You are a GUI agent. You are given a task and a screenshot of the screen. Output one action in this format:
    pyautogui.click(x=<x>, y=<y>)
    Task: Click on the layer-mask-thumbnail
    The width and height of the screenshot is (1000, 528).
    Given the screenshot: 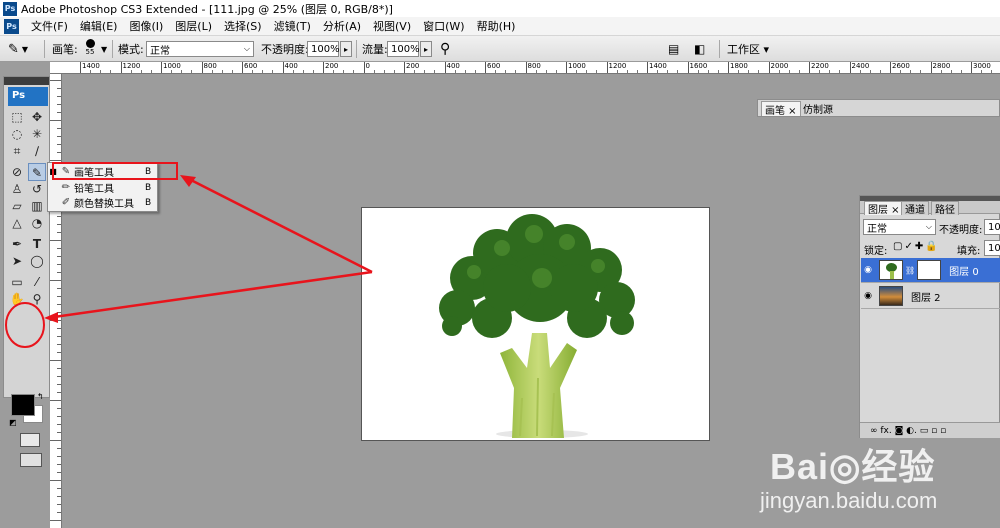 What is the action you would take?
    pyautogui.click(x=929, y=270)
    